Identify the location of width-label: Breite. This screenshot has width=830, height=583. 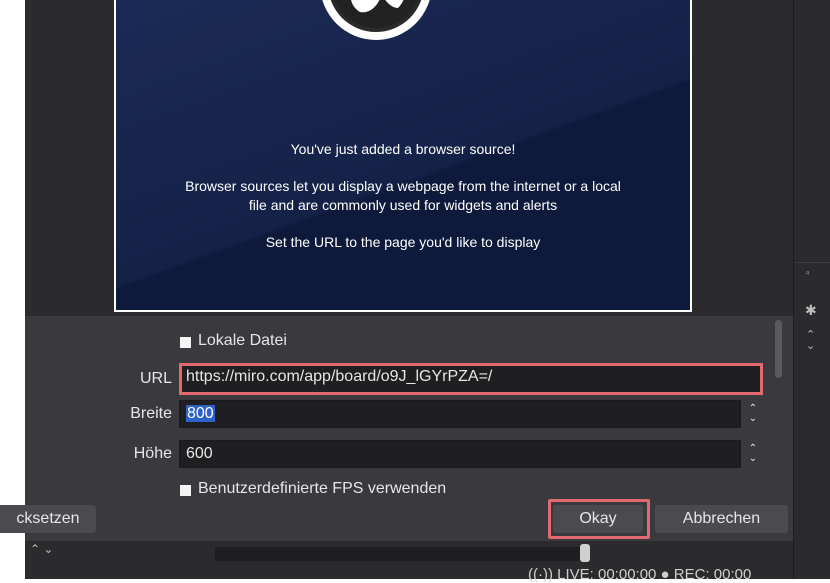
(151, 413).